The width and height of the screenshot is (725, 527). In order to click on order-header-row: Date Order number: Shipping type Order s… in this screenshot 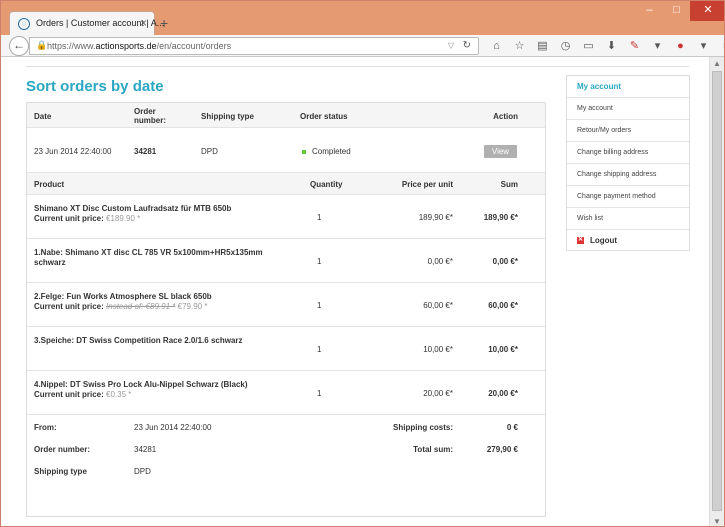, I will do `click(286, 115)`.